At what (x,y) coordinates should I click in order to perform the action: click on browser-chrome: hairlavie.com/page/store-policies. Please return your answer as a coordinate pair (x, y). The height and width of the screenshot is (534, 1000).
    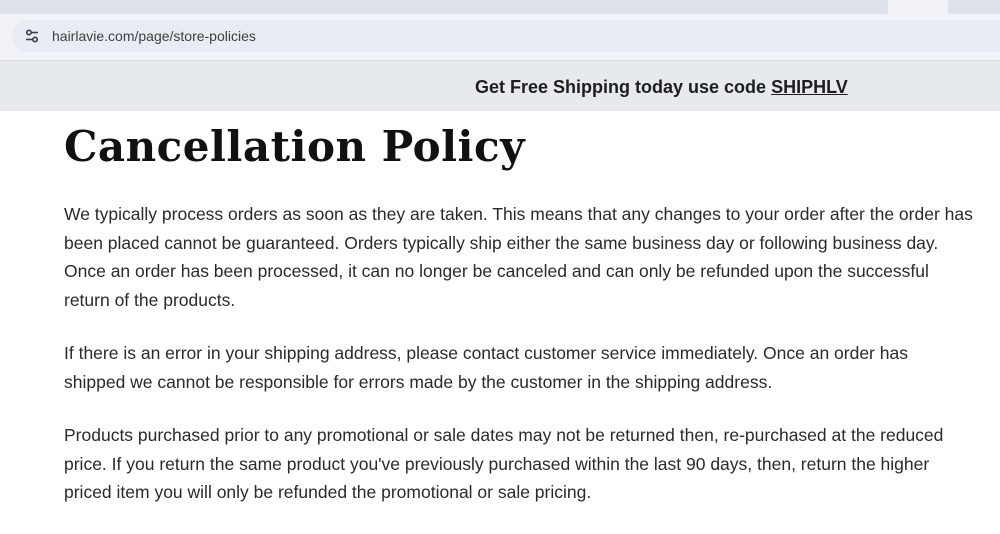
    Looking at the image, I should click on (500, 30).